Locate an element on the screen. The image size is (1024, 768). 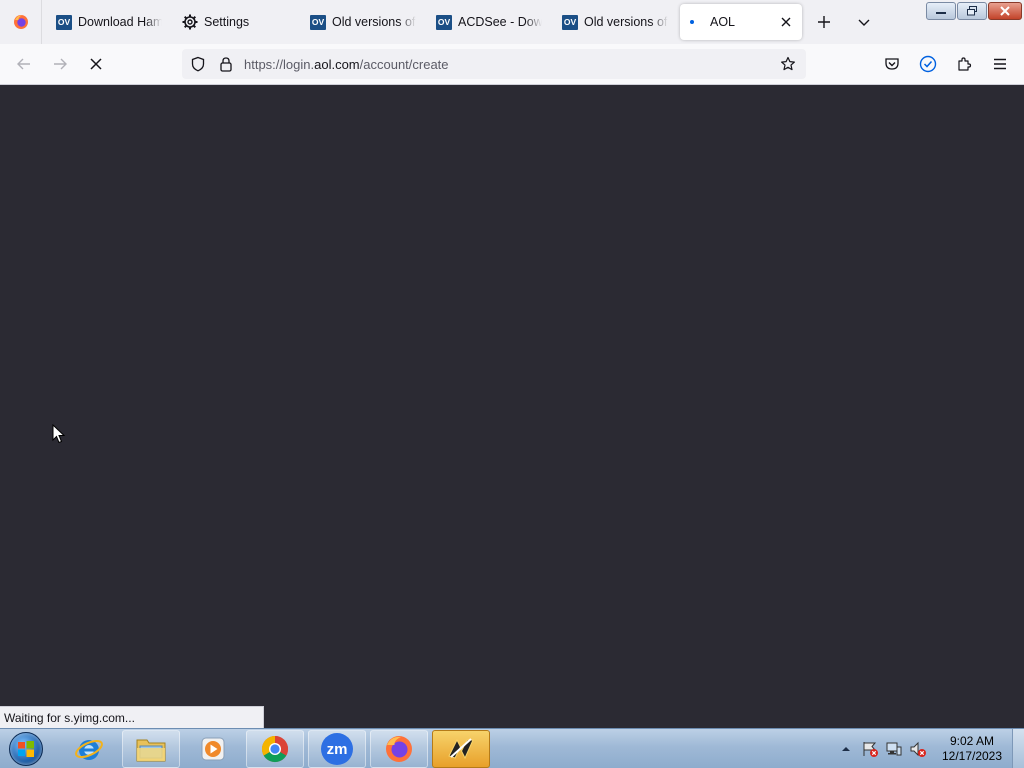
zoom-icon: zm is located at coordinates (337, 749).